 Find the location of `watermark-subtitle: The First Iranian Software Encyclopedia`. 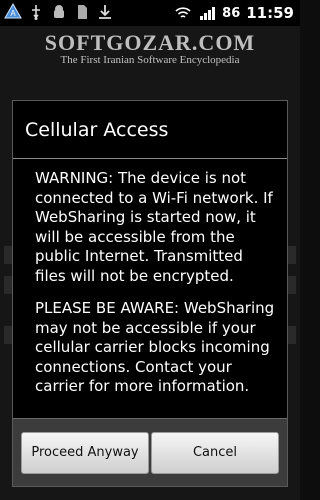

watermark-subtitle: The First Iranian Software Encyclopedia is located at coordinates (150, 60).